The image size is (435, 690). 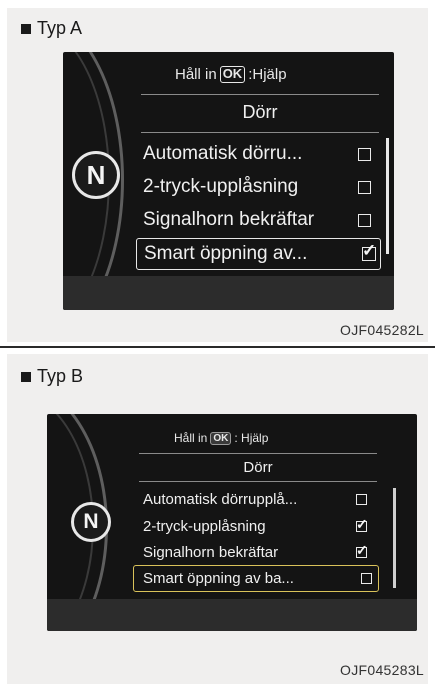 I want to click on menu-item-signalhorn: Signalhorn bekräftar ✓, so click(x=258, y=552).